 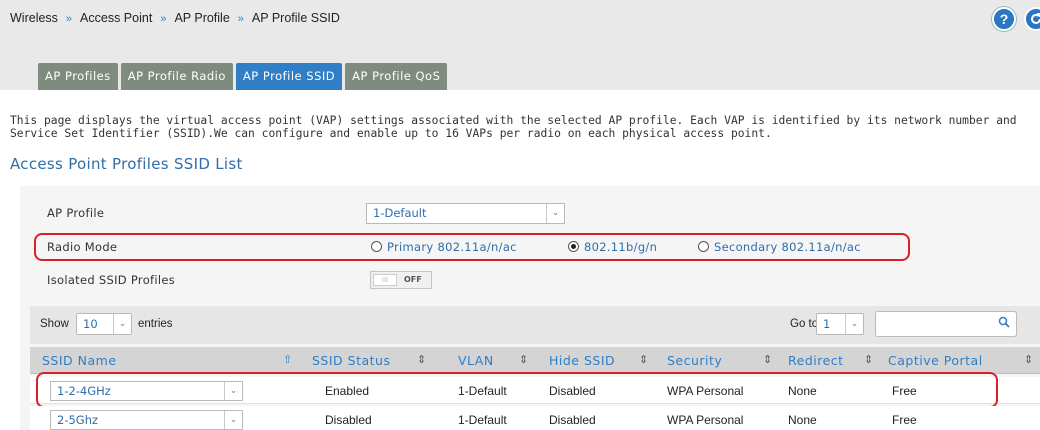 What do you see at coordinates (104, 324) in the screenshot?
I see `entries-select: 10 ⌄` at bounding box center [104, 324].